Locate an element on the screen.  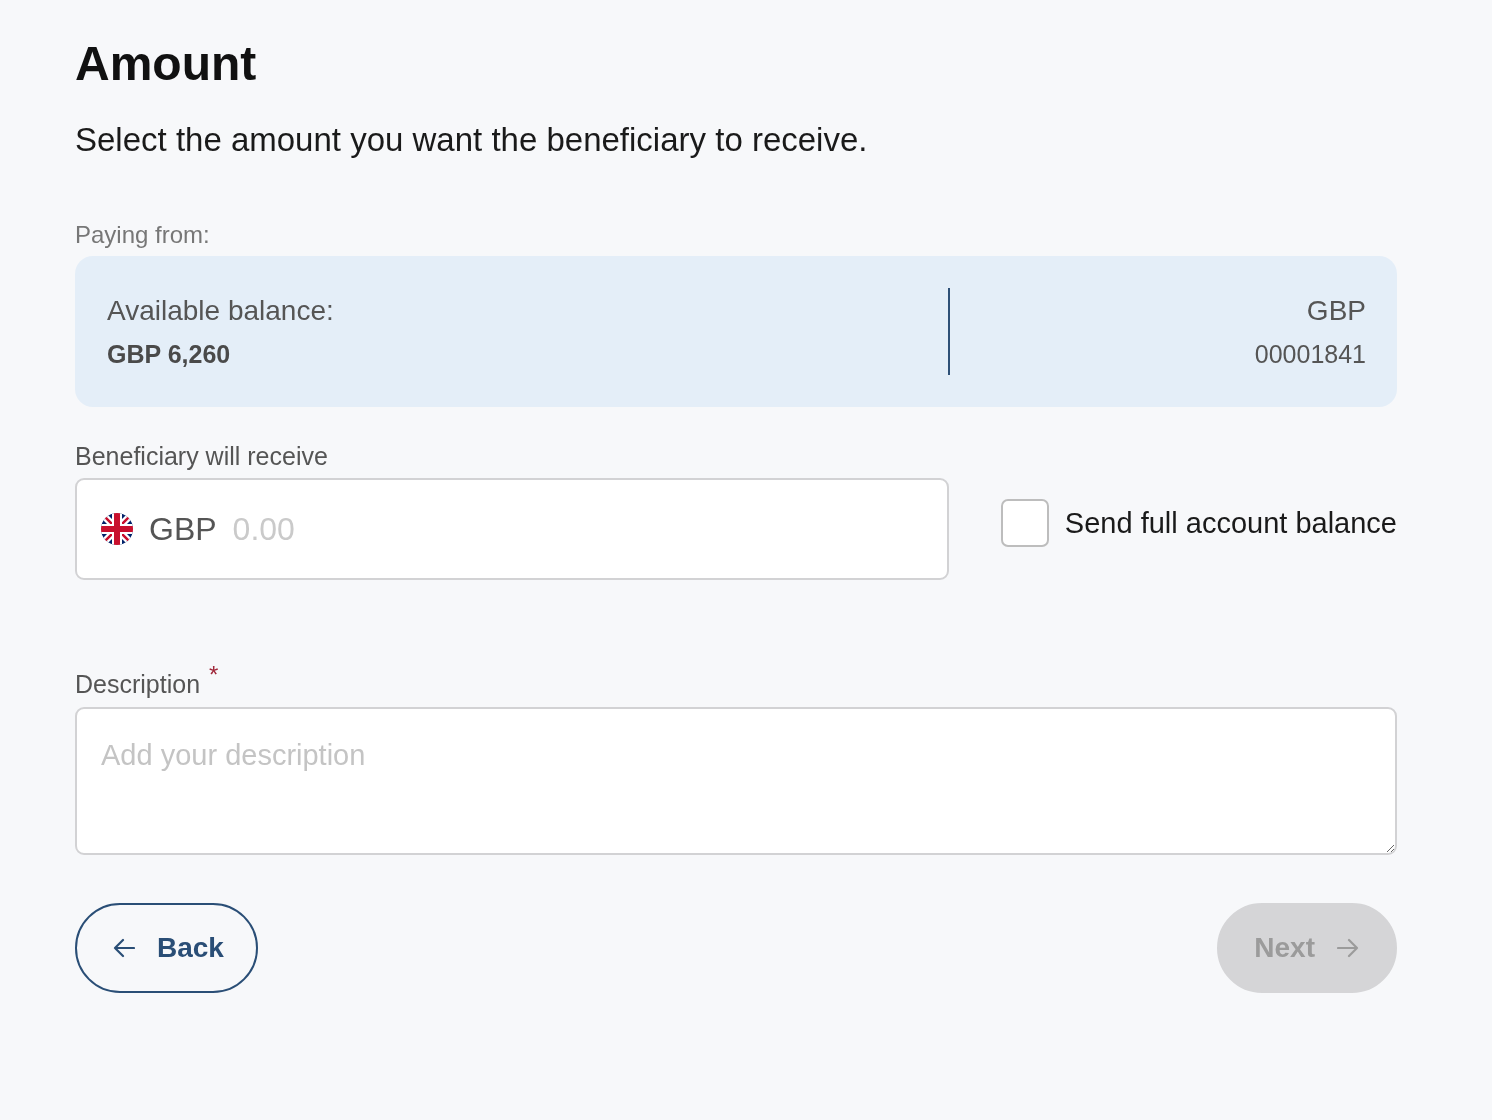
page-subtitle: Select the amount you want the beneficiary to receive. is located at coordinates (471, 140).